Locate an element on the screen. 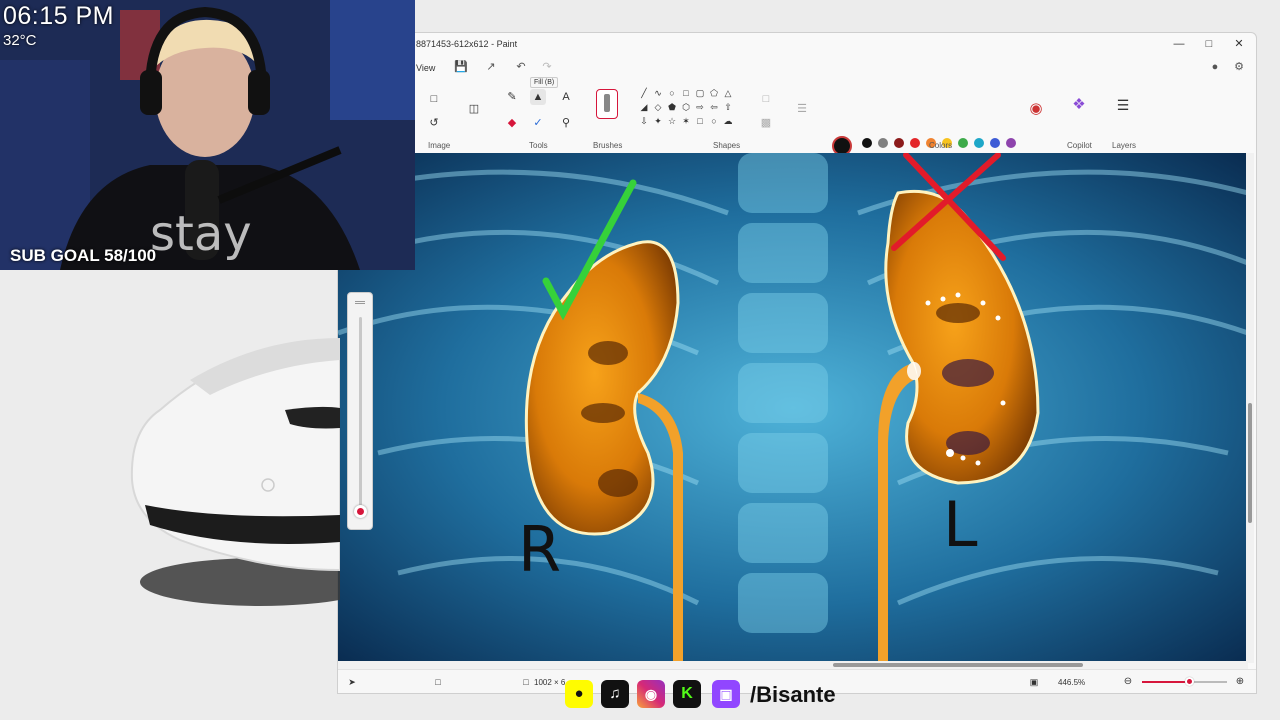 This screenshot has width=1280, height=720. rectangle-shape-icon: □ is located at coordinates (686, 93).